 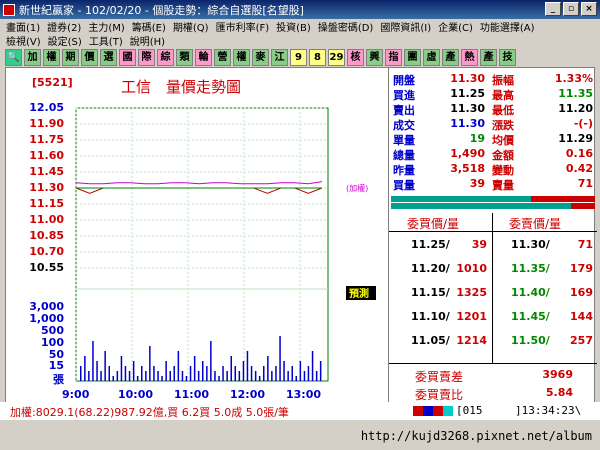 I want to click on quote-value: 11.25, so click(x=467, y=93).